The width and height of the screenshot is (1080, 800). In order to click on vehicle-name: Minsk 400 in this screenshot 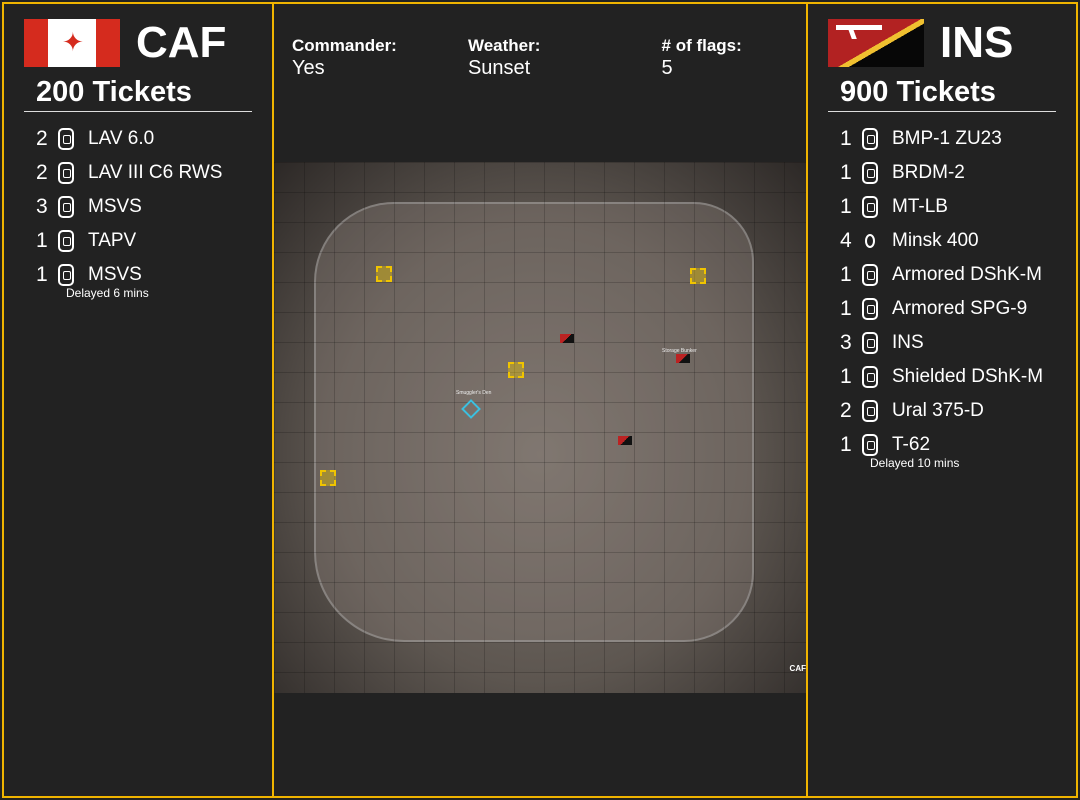, I will do `click(935, 240)`.